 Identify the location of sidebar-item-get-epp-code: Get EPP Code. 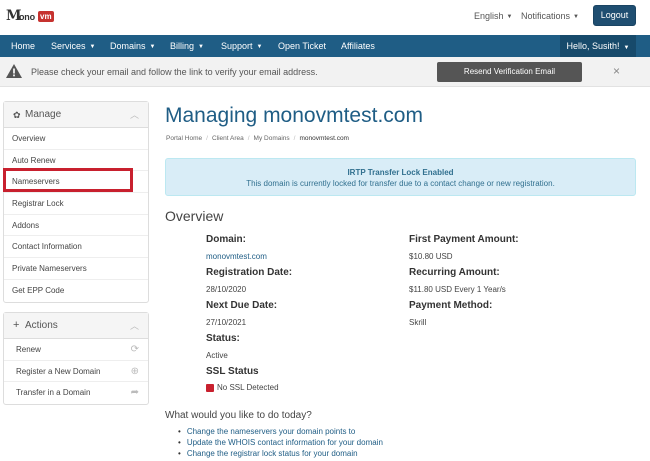
(76, 291).